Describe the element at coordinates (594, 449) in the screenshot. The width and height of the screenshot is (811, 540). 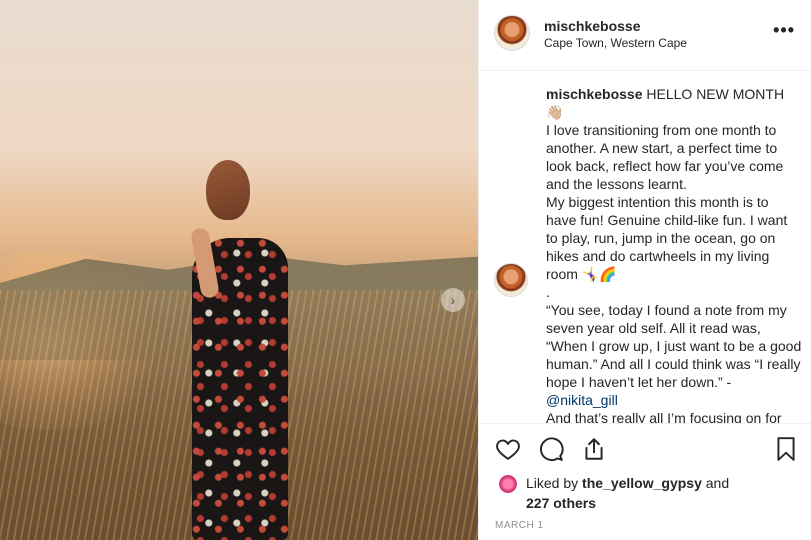
I see `share-icon` at that location.